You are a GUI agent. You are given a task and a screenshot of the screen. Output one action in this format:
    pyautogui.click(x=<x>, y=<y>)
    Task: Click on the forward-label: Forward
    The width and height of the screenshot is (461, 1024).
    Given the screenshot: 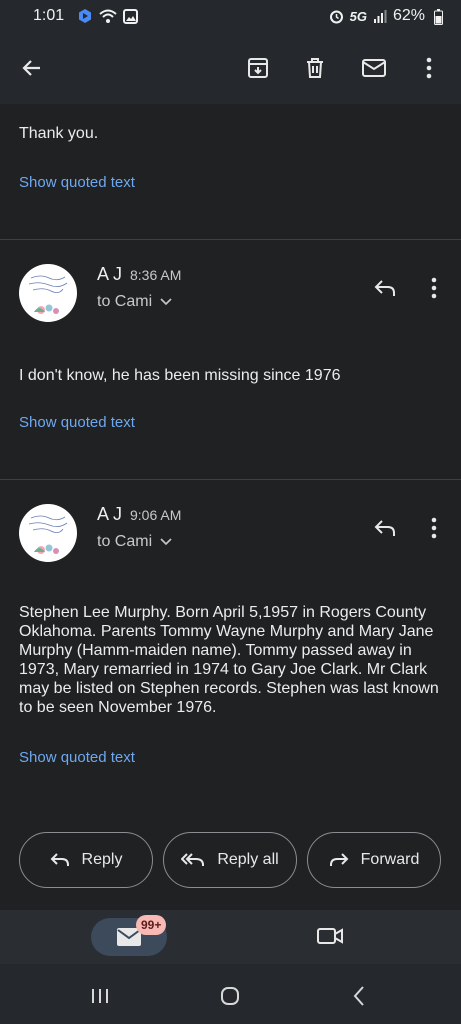 What is the action you would take?
    pyautogui.click(x=390, y=859)
    